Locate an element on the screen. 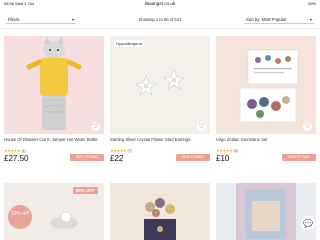 The width and height of the screenshot is (320, 240). gemstone-set-image is located at coordinates (266, 85).